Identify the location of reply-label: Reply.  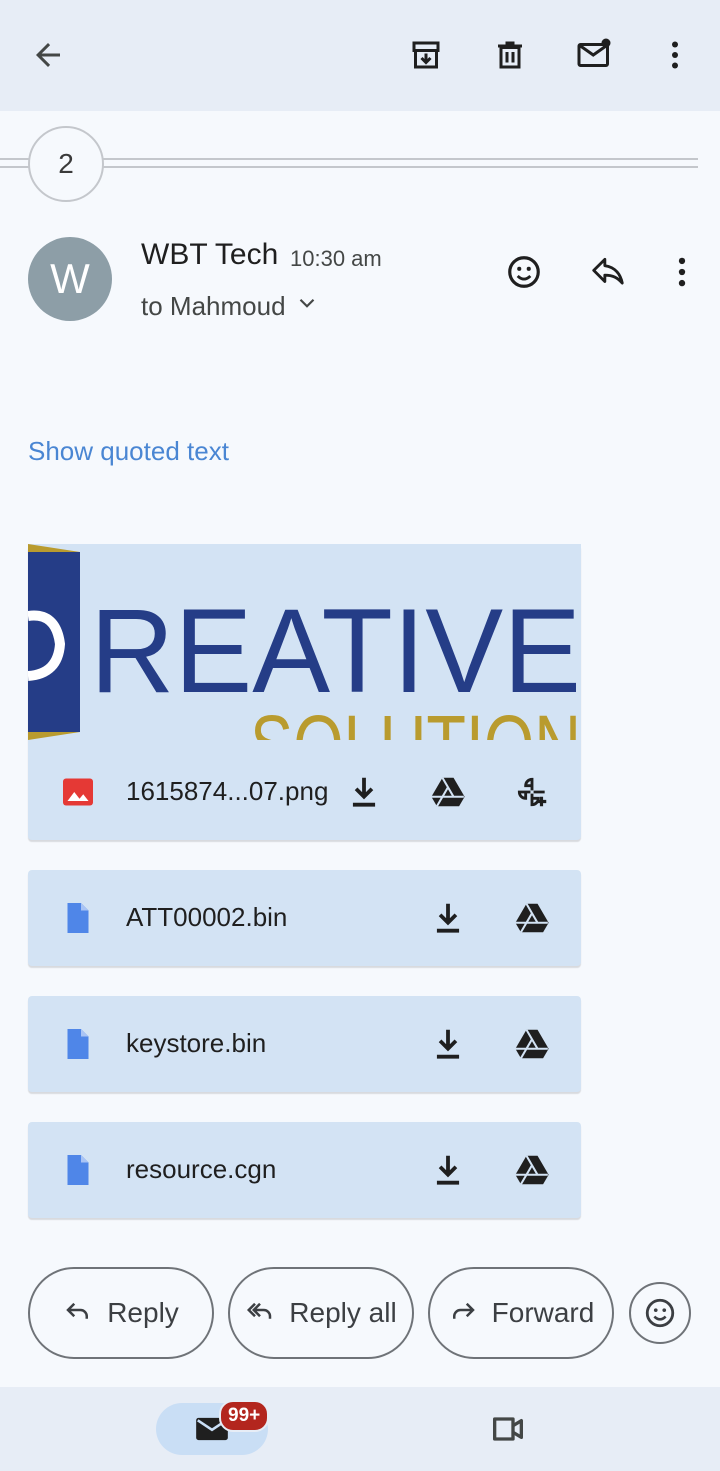
(143, 1312).